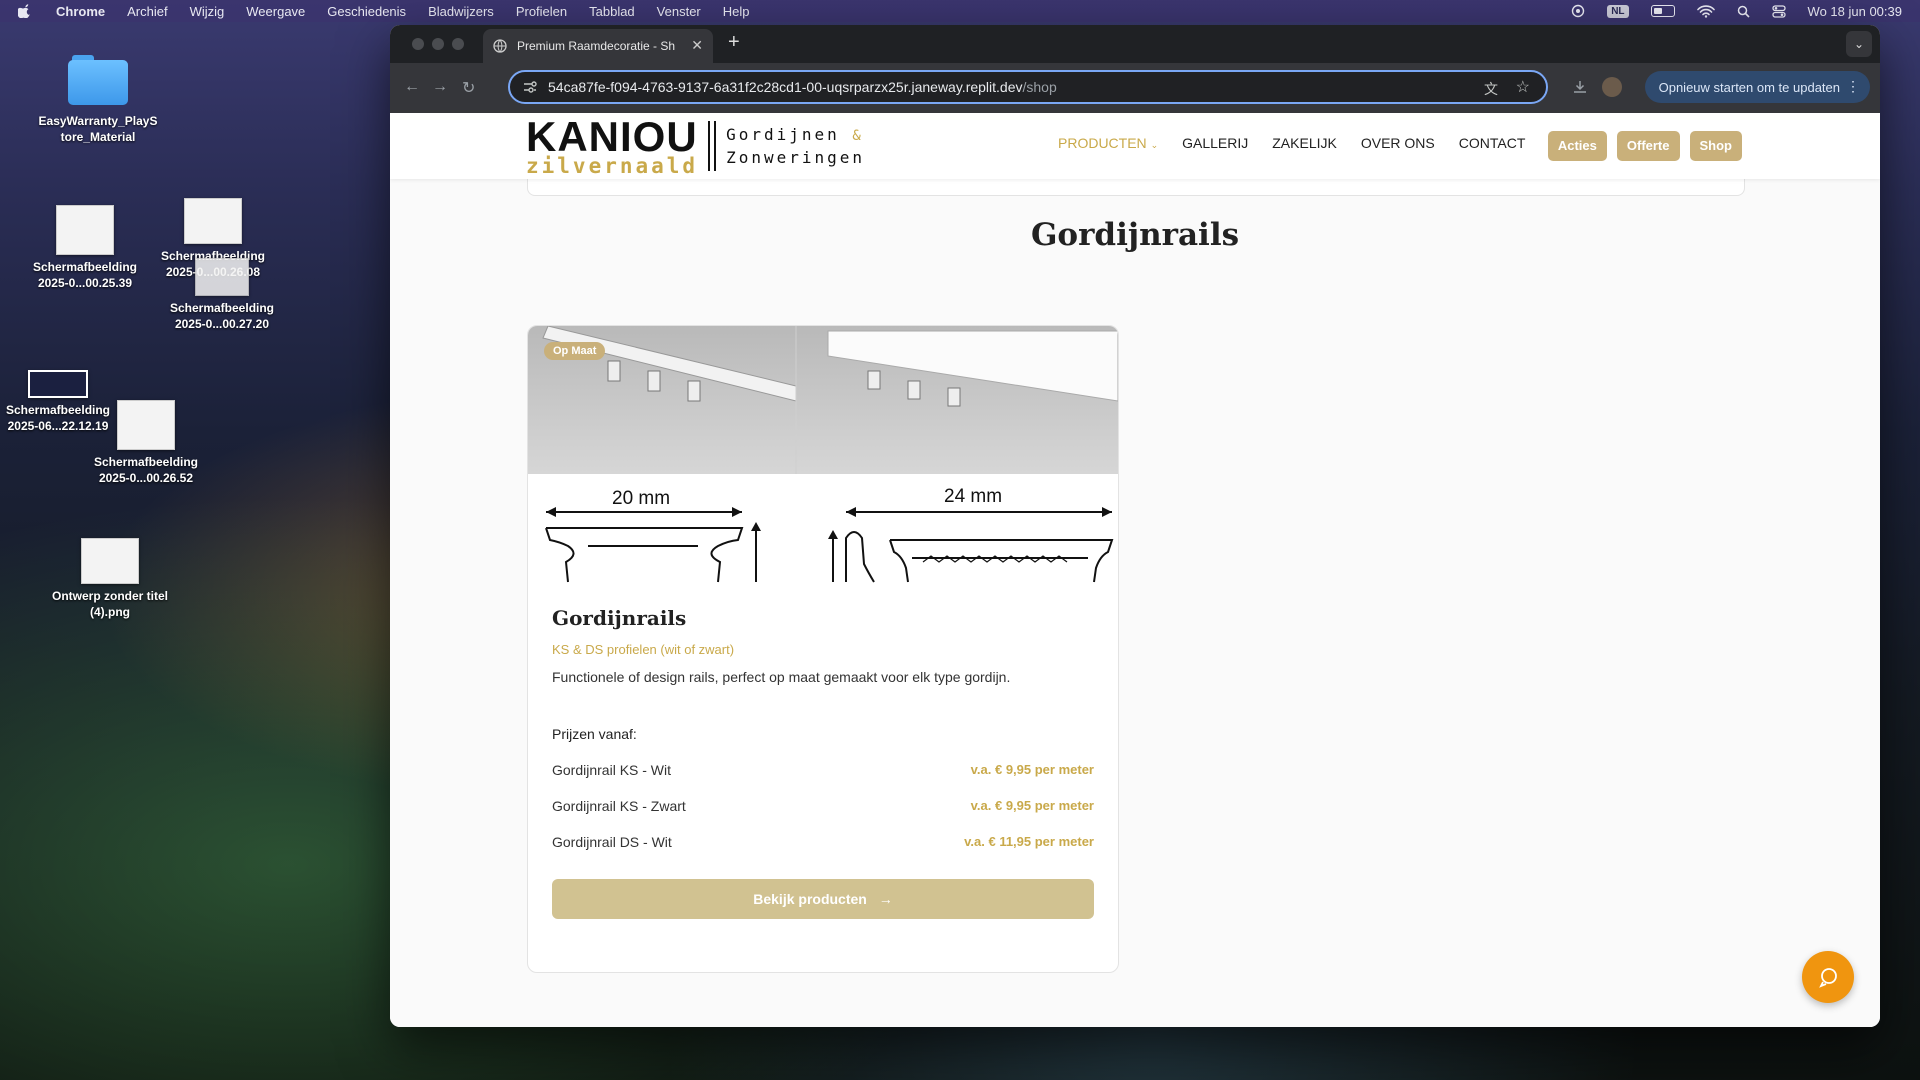 The image size is (1920, 1080). What do you see at coordinates (440, 87) in the screenshot?
I see `forward-icon: →` at bounding box center [440, 87].